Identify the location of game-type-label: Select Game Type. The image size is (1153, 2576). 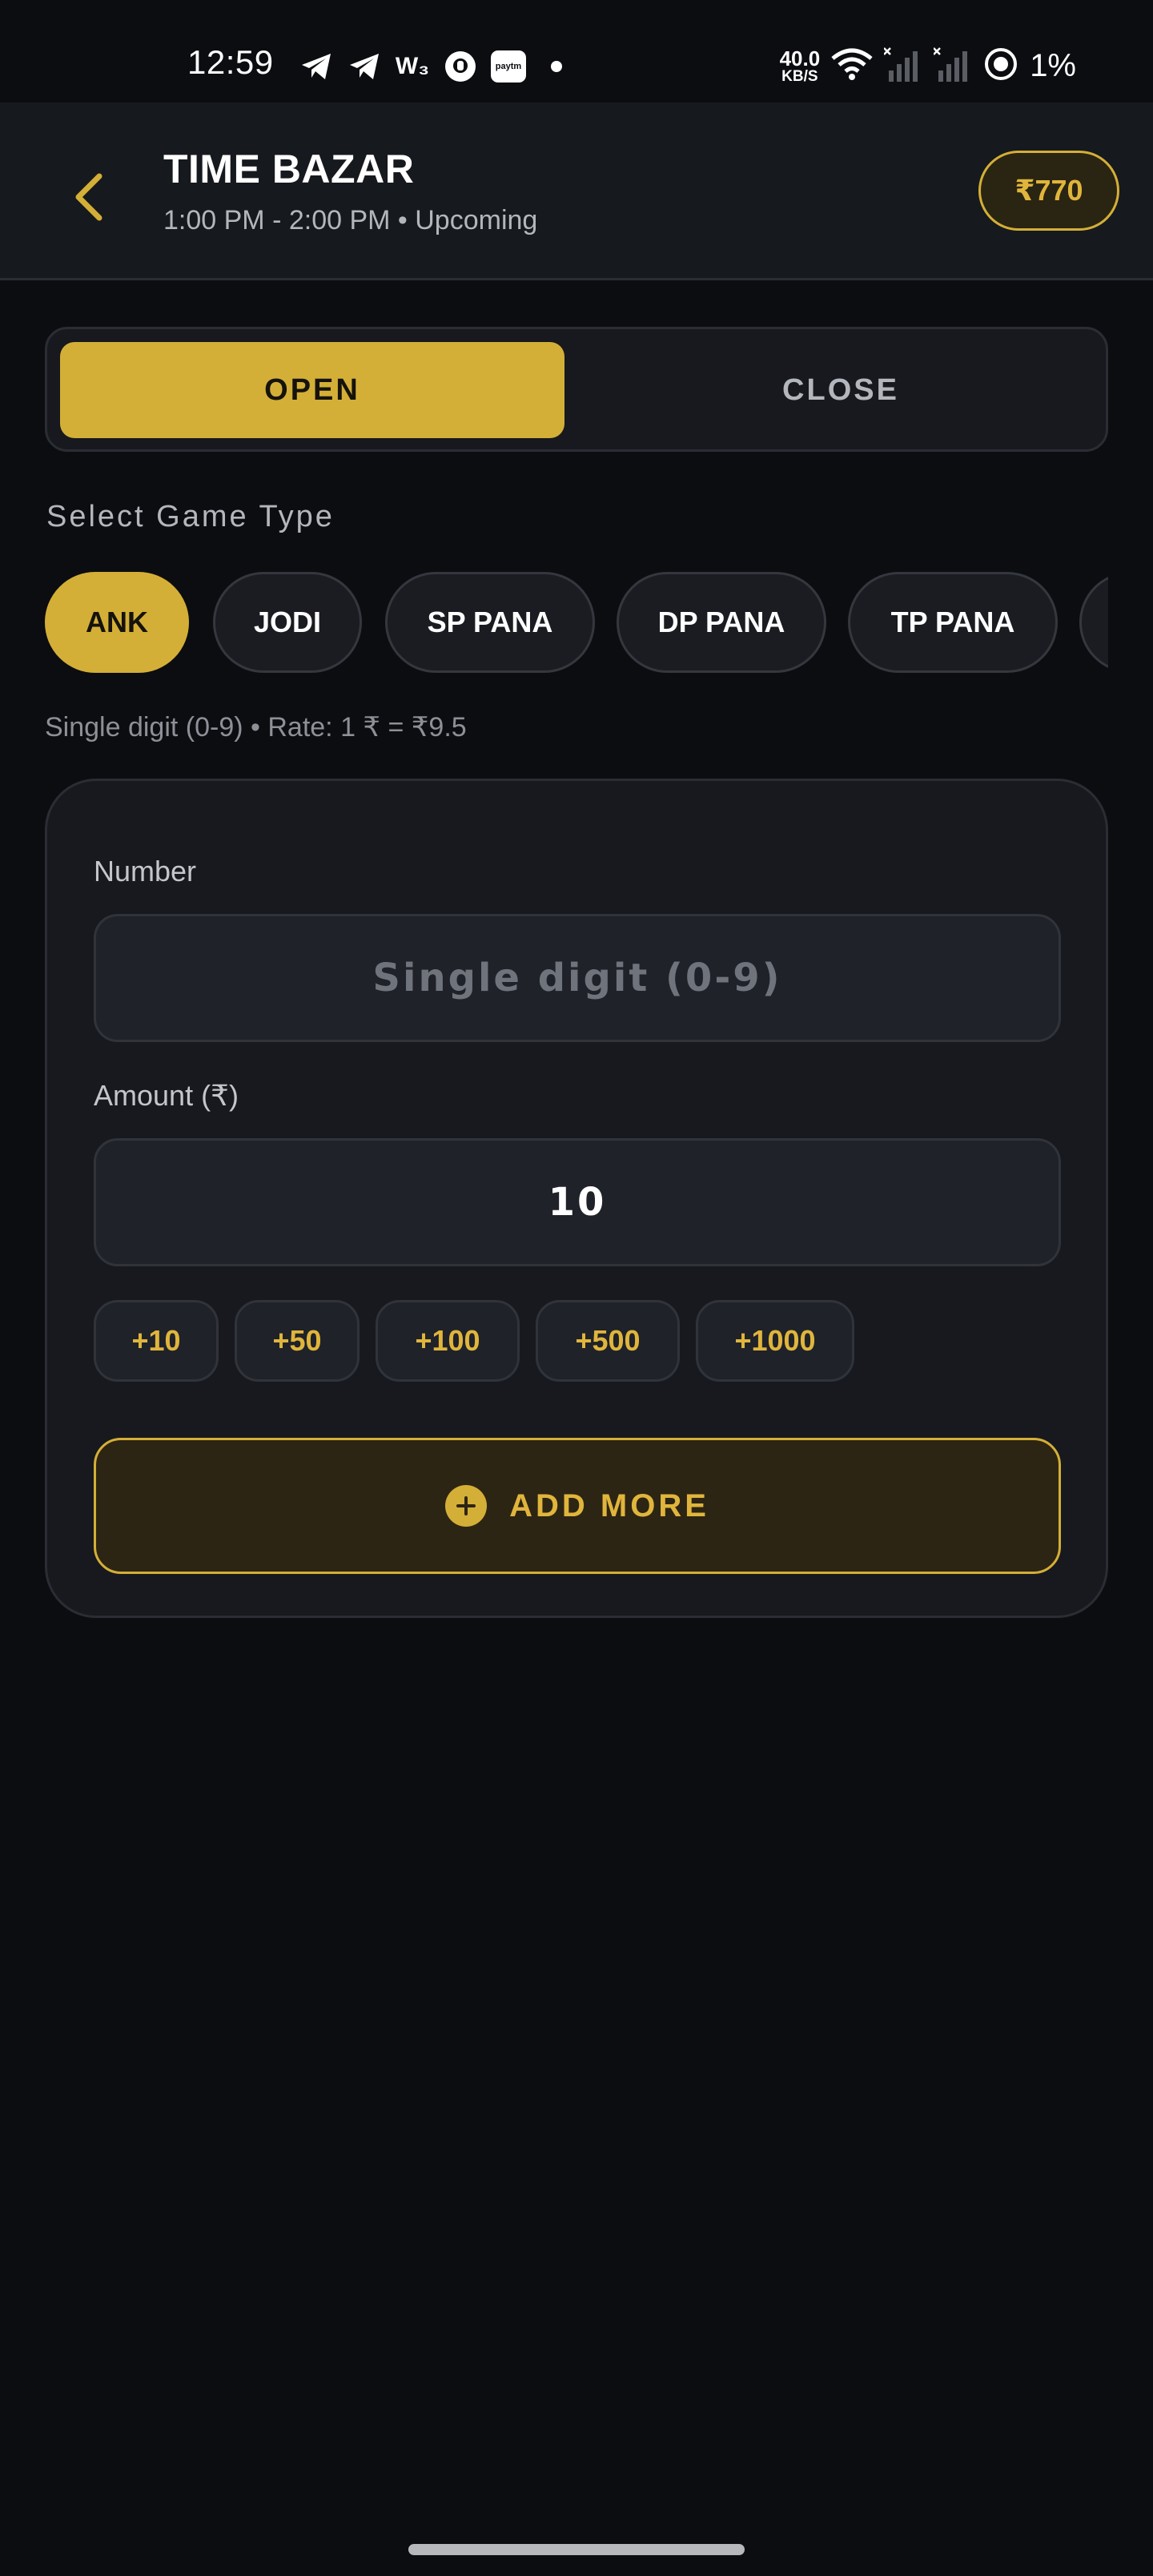
(191, 516).